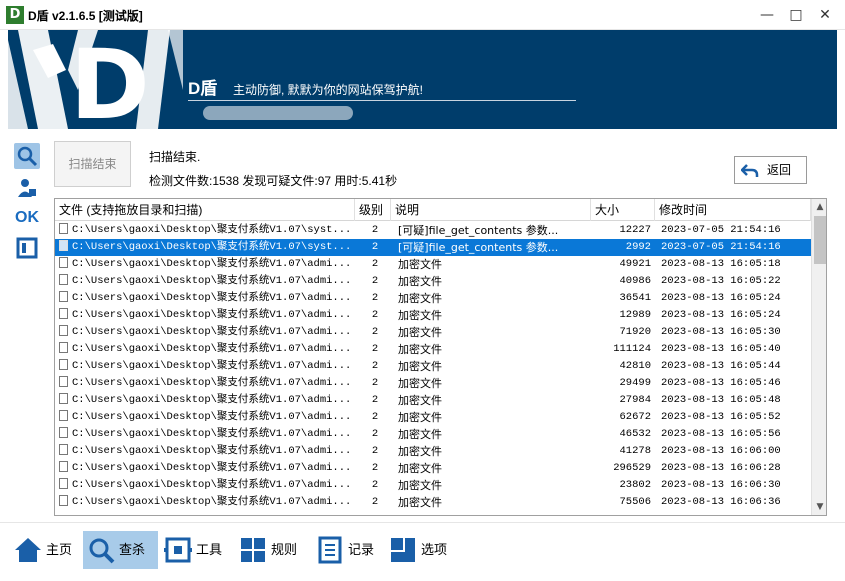 The height and width of the screenshot is (581, 845). What do you see at coordinates (635, 485) in the screenshot?
I see `cell-size: 23802` at bounding box center [635, 485].